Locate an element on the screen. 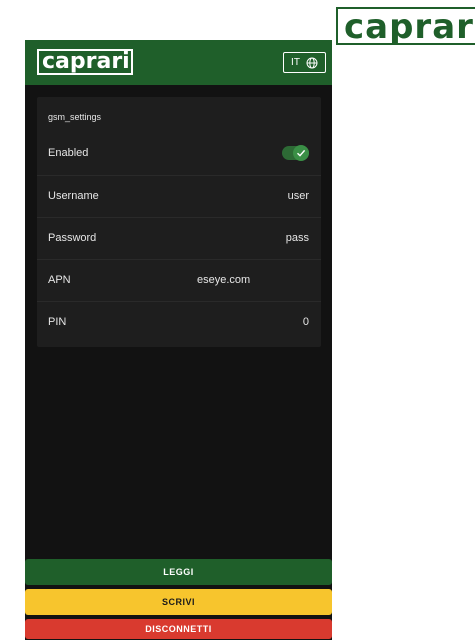 The width and height of the screenshot is (475, 640). scrivi-button: SCRIVI is located at coordinates (178, 602).